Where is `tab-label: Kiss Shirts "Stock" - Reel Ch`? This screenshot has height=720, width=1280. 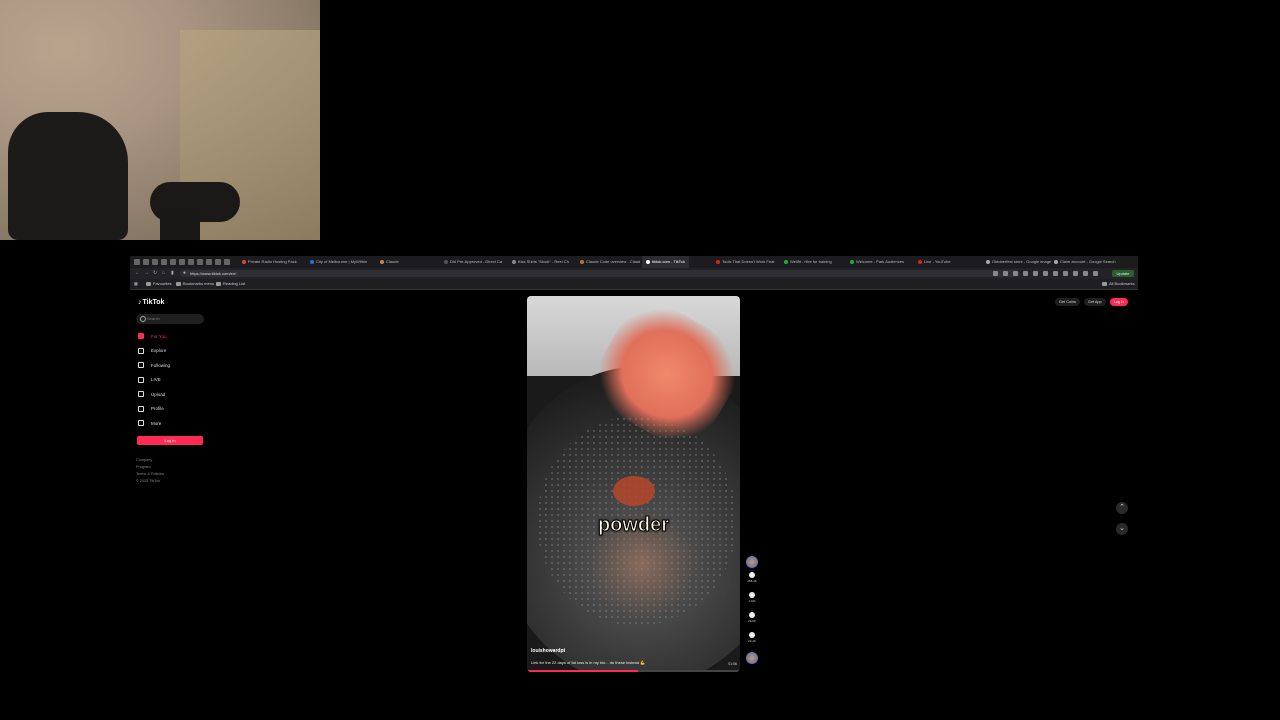
tab-label: Kiss Shirts "Stock" - Reel Ch is located at coordinates (543, 261).